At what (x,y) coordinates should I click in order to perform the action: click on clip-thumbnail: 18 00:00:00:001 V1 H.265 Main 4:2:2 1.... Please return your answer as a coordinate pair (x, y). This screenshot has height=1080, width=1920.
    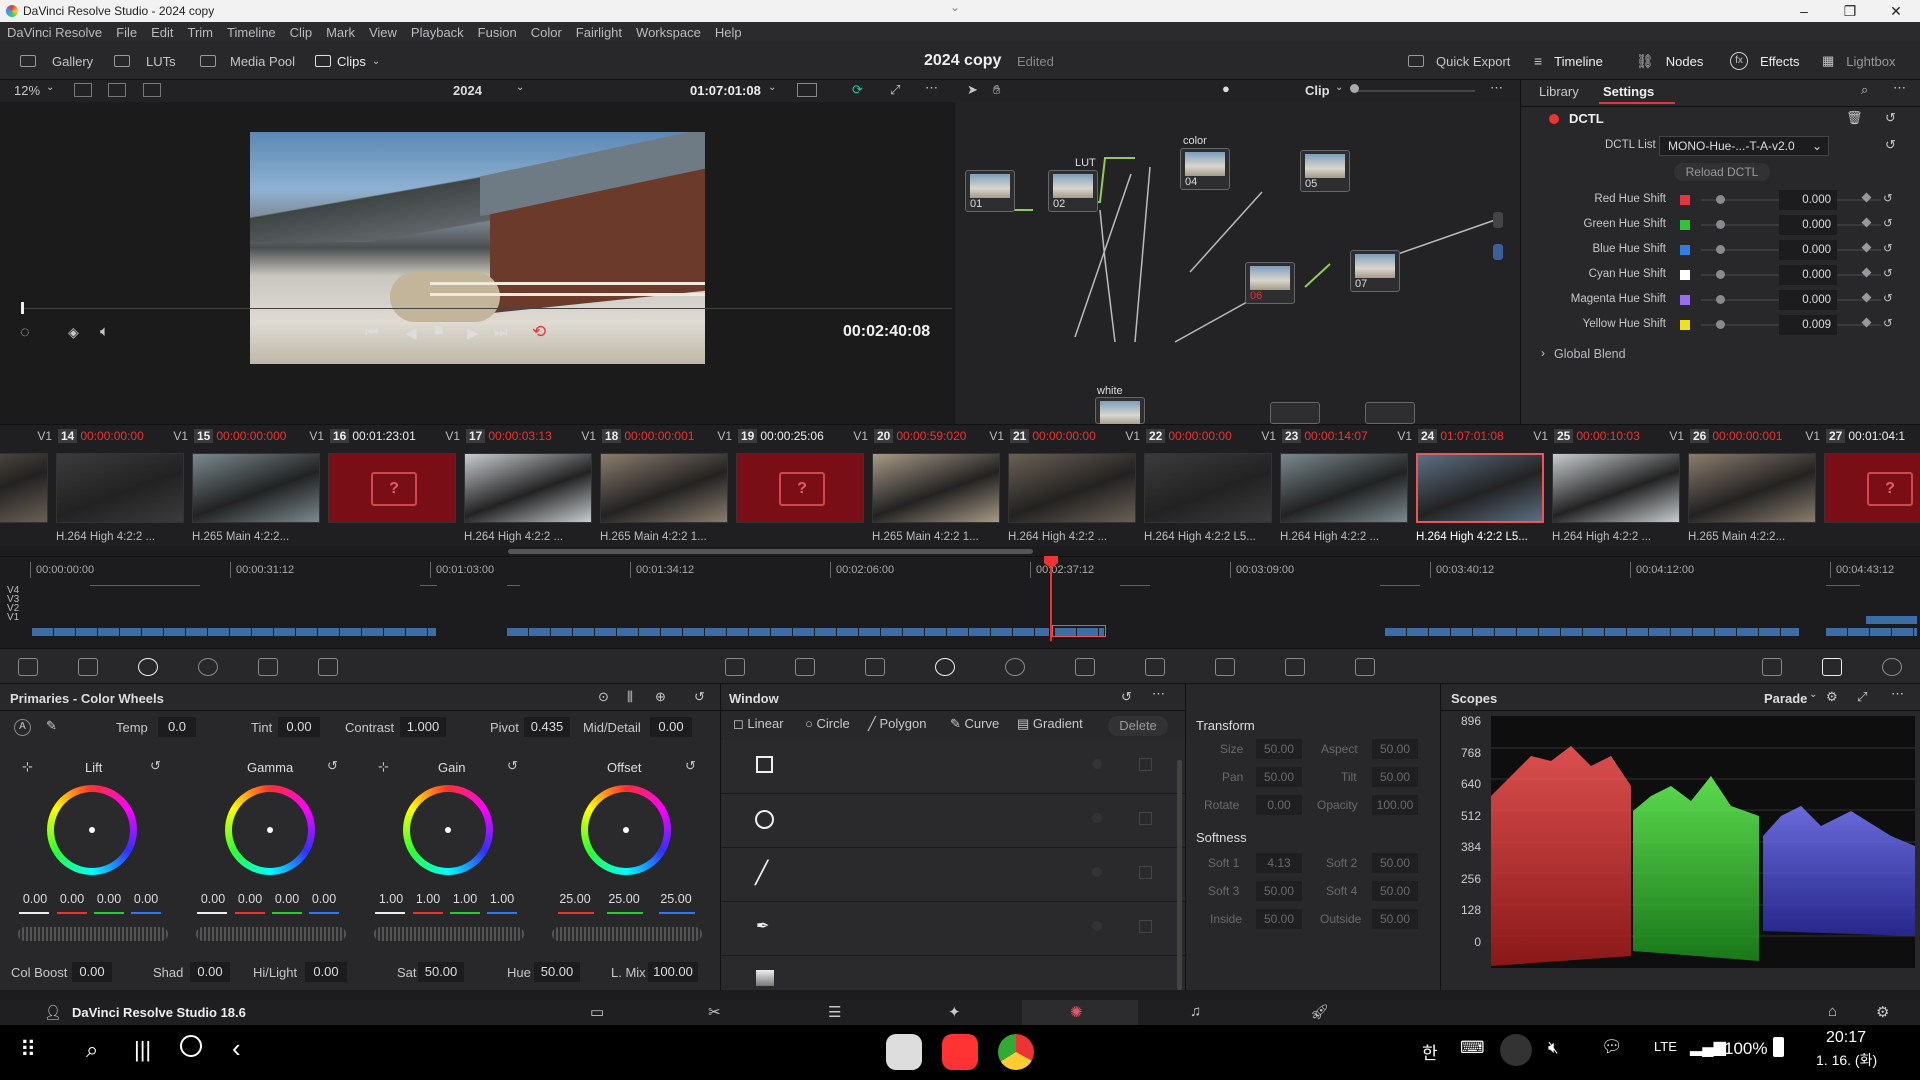
    Looking at the image, I should click on (668, 485).